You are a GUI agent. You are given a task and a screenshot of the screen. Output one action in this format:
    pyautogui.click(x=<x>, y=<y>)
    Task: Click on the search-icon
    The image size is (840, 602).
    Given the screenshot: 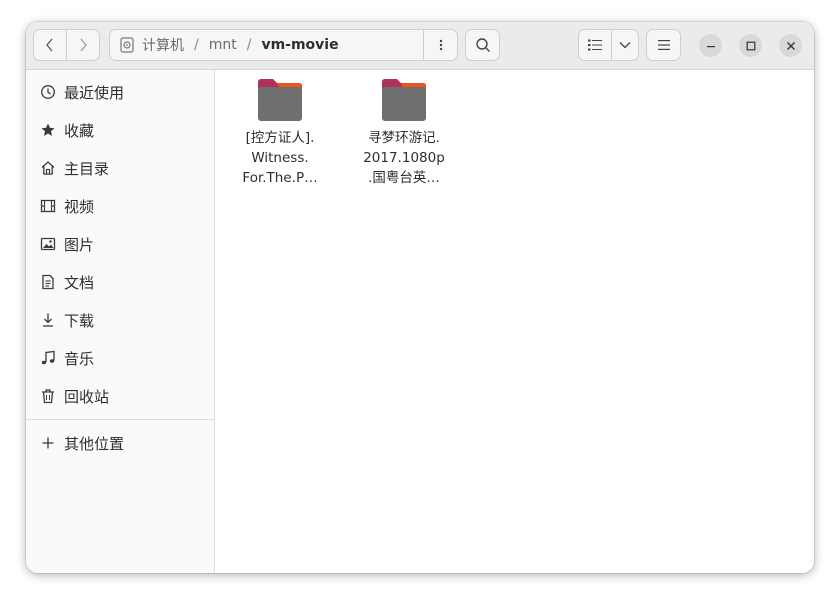 What is the action you would take?
    pyautogui.click(x=482, y=45)
    